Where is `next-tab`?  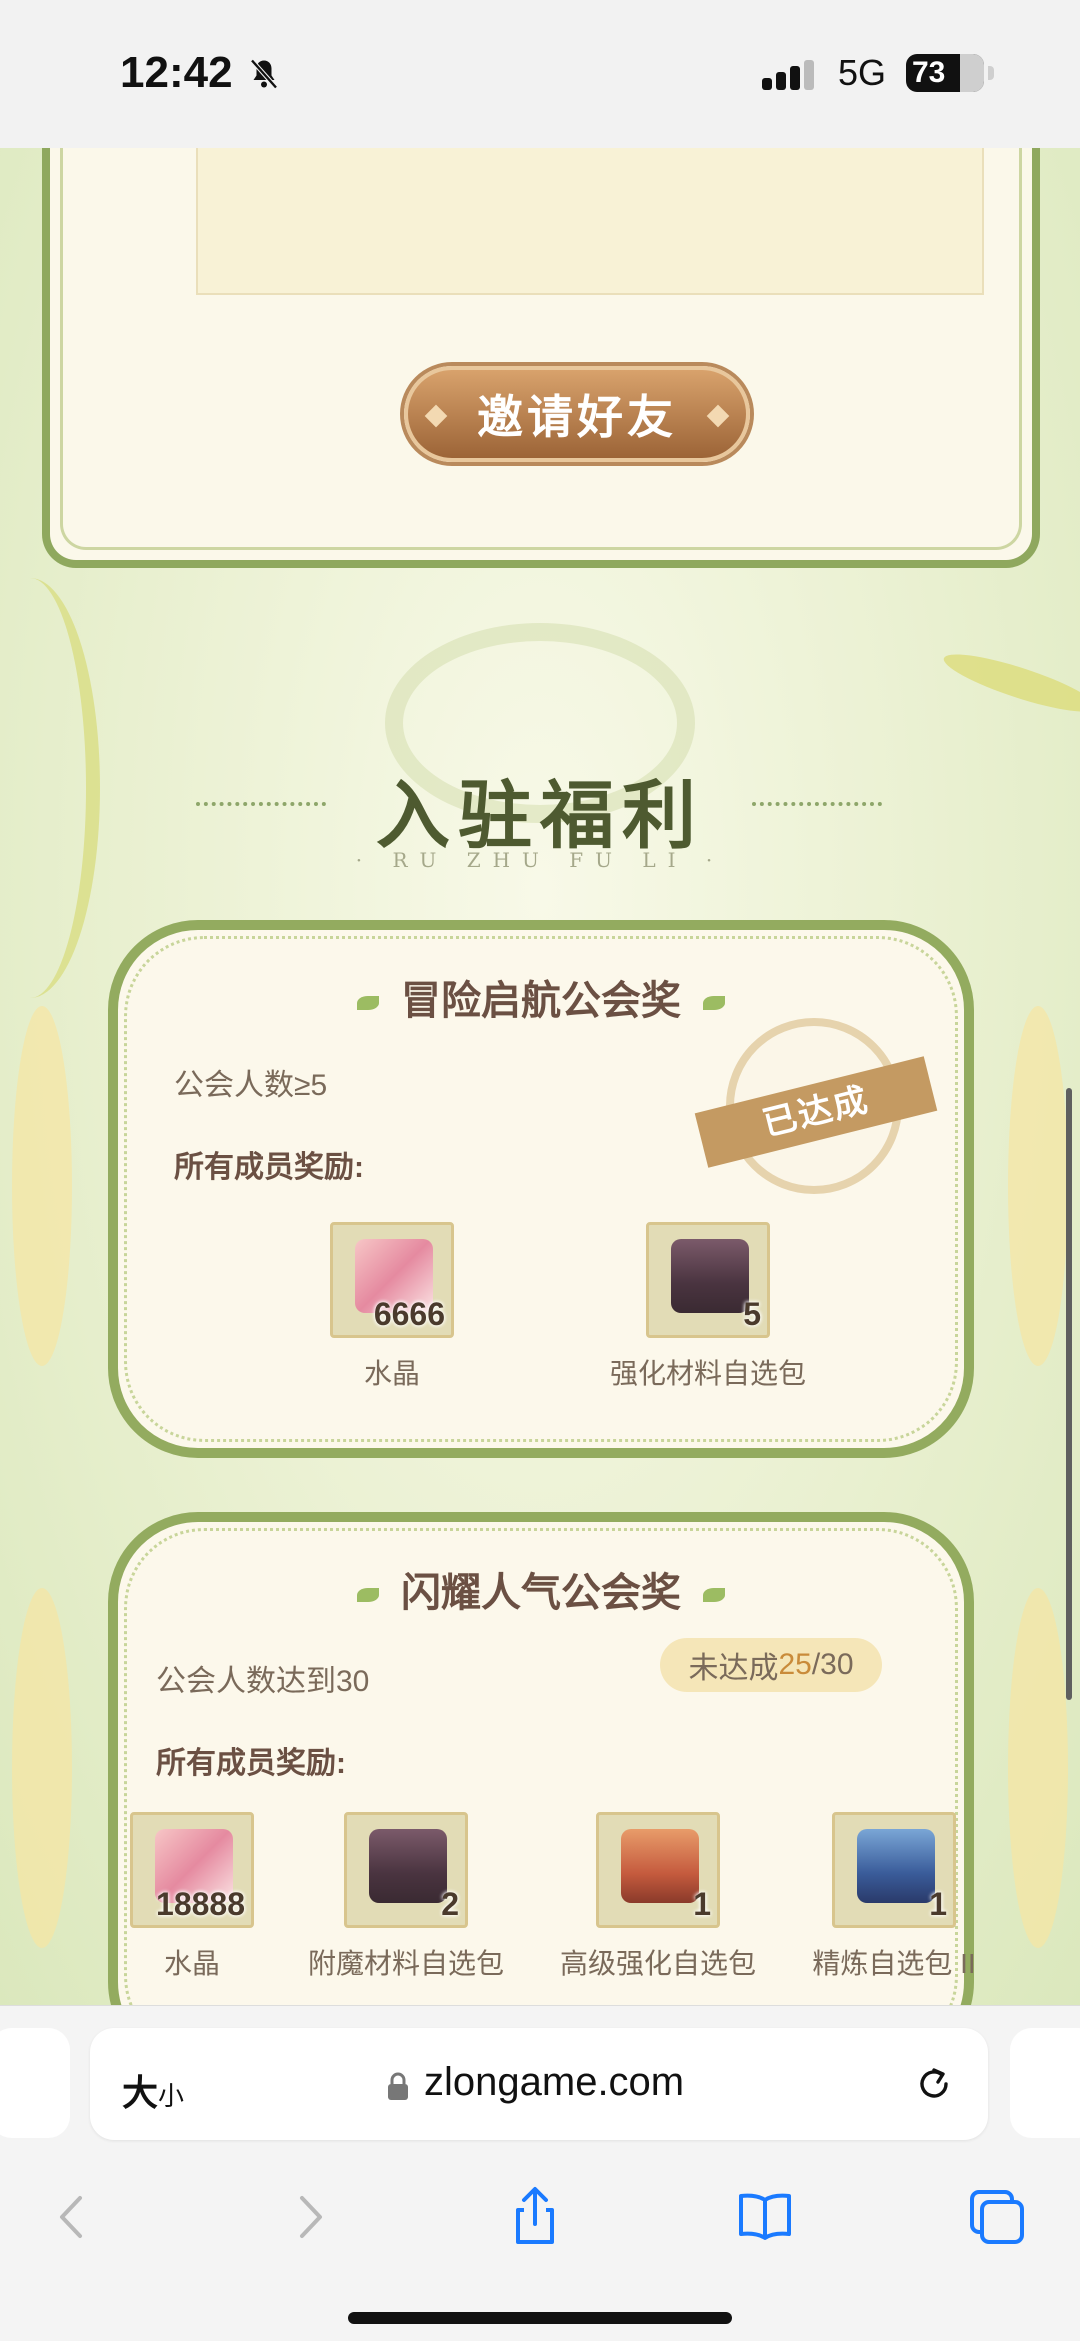 next-tab is located at coordinates (1045, 2083).